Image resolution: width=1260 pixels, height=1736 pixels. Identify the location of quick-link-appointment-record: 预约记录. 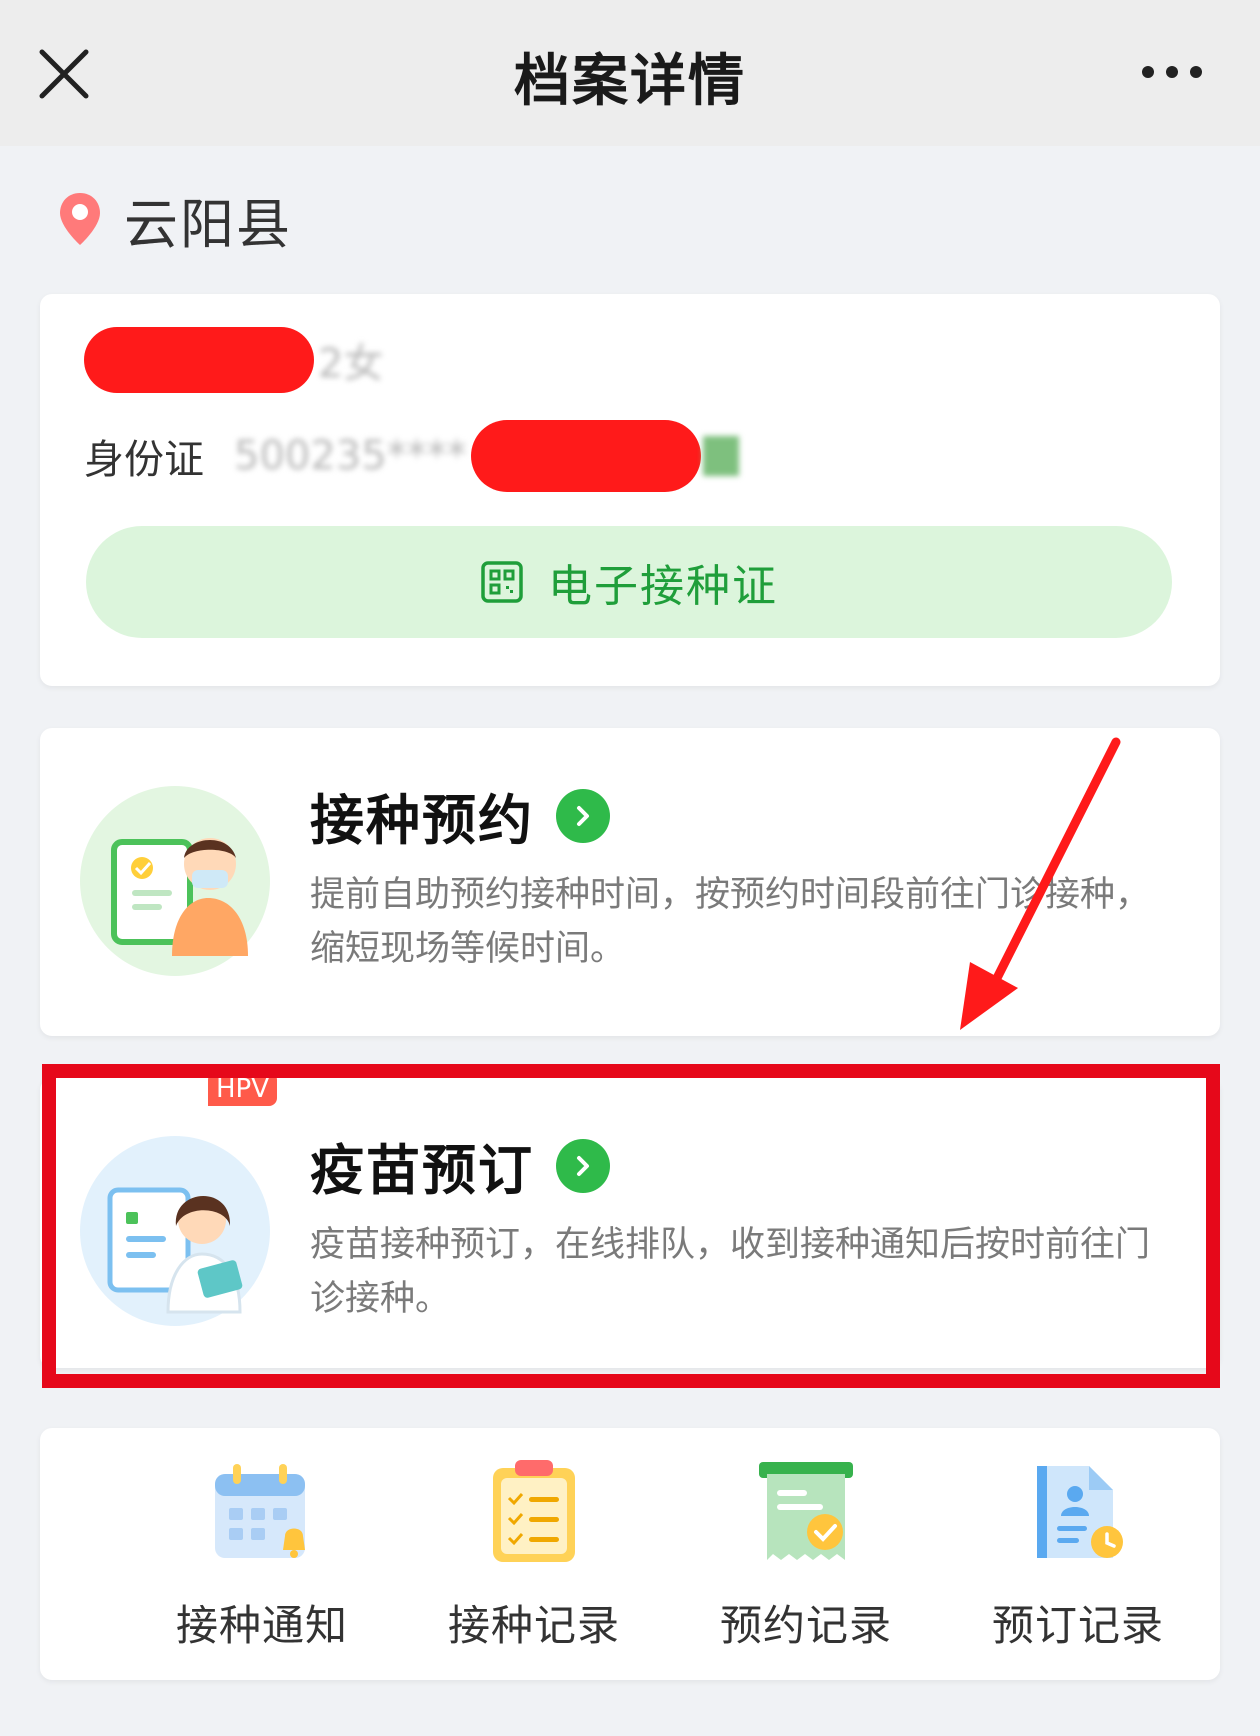
(806, 1558).